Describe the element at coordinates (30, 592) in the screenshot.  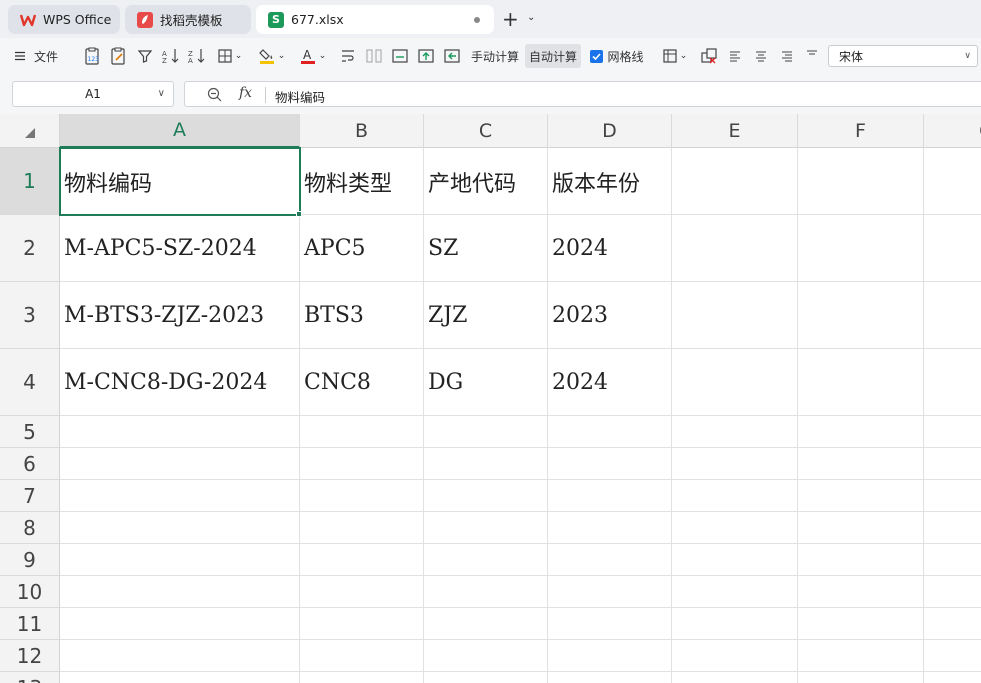
I see `row-header-10: 10` at that location.